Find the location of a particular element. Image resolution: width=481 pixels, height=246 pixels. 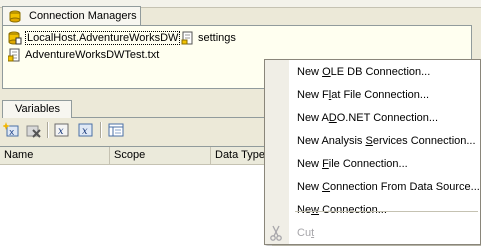

add-variable-icon: x is located at coordinates (12, 130).